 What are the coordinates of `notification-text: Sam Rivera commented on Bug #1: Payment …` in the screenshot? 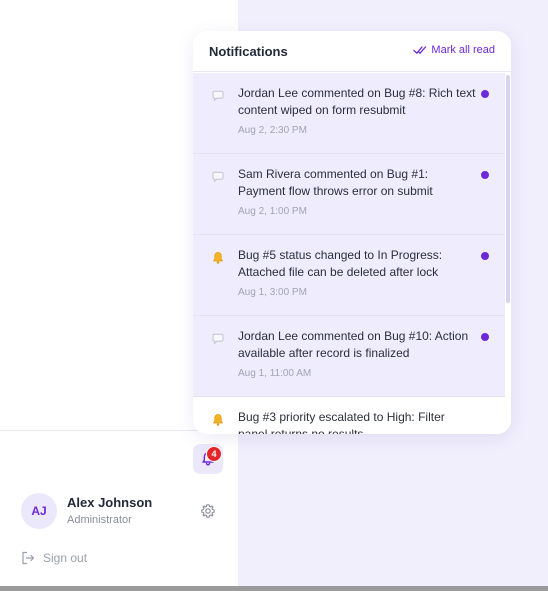 It's located at (335, 182).